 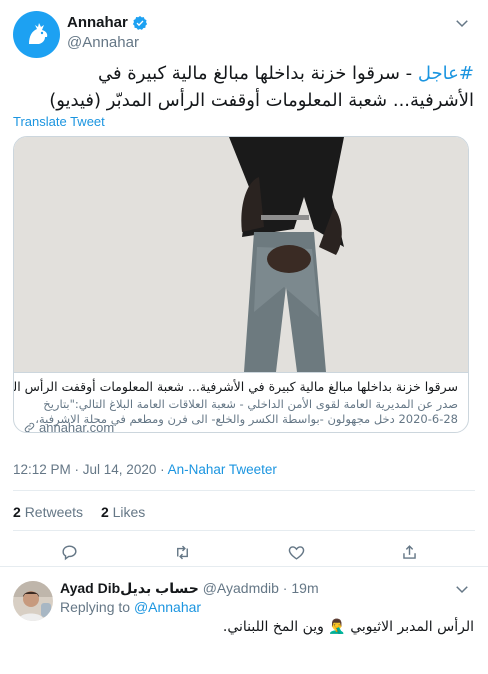 I want to click on section-divider, so click(x=244, y=566).